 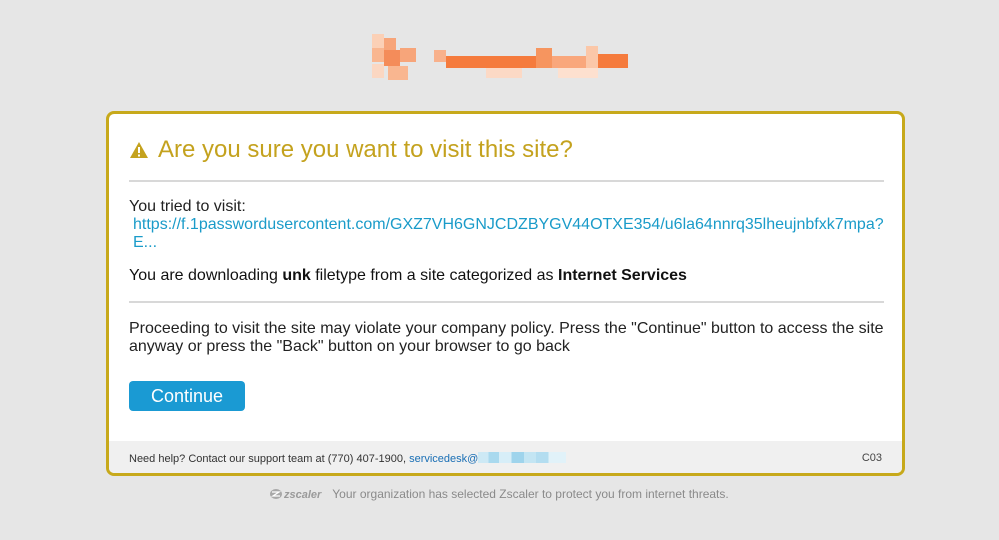 I want to click on svg-text: zscaler, so click(x=302, y=494).